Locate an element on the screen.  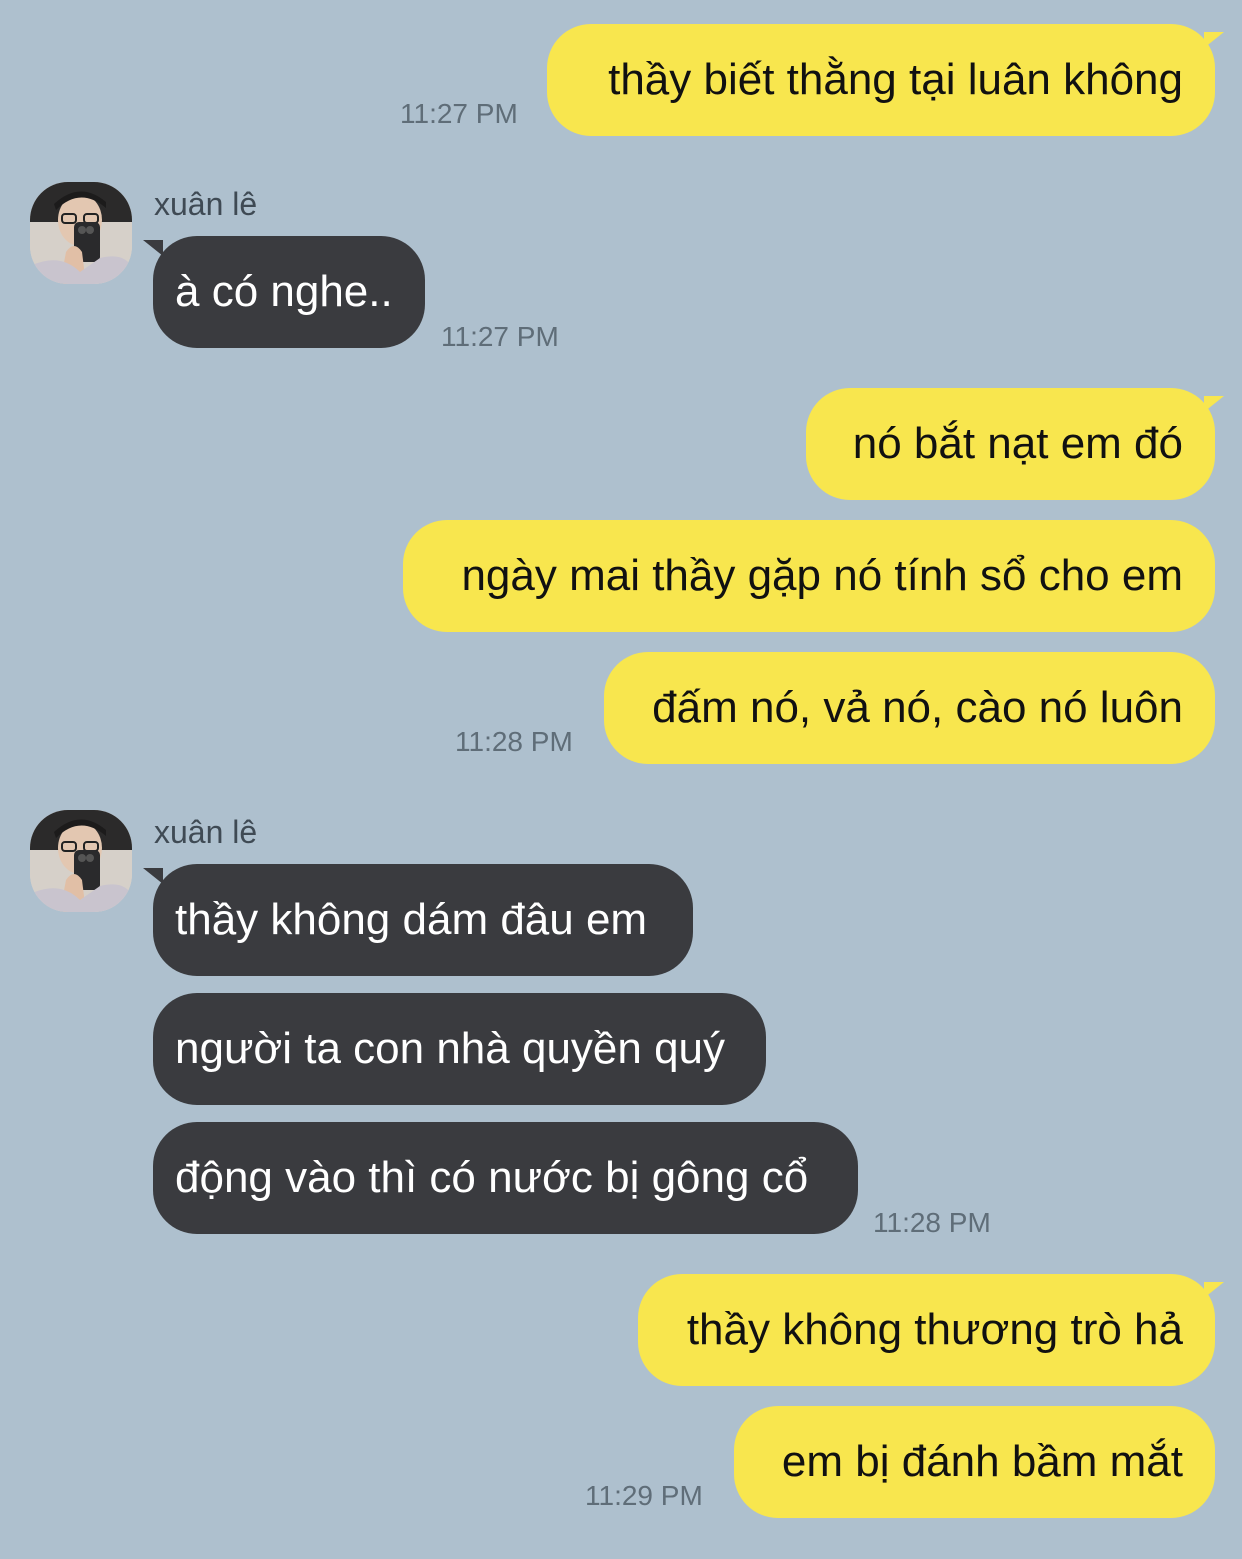
message-text: đấm nó, vả nó, cào nó luôn is located at coordinates (917, 707).